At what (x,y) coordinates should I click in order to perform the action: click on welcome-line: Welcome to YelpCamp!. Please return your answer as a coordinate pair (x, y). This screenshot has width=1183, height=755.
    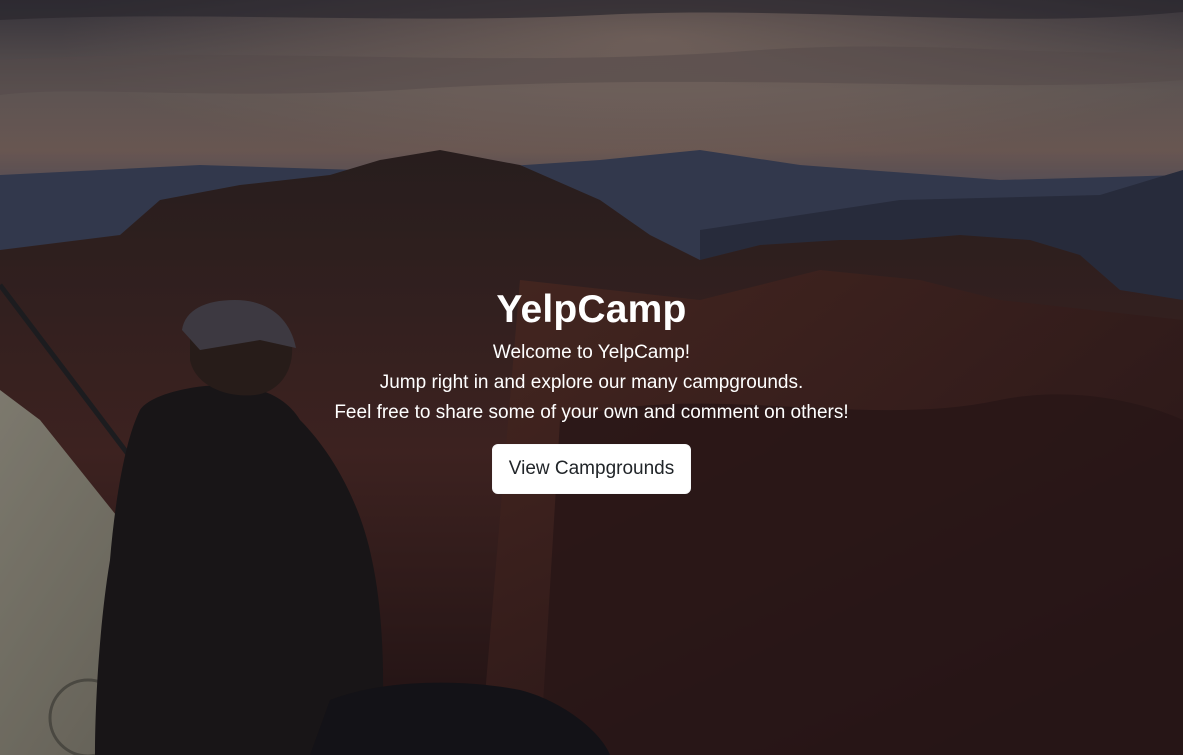
    Looking at the image, I should click on (591, 352).